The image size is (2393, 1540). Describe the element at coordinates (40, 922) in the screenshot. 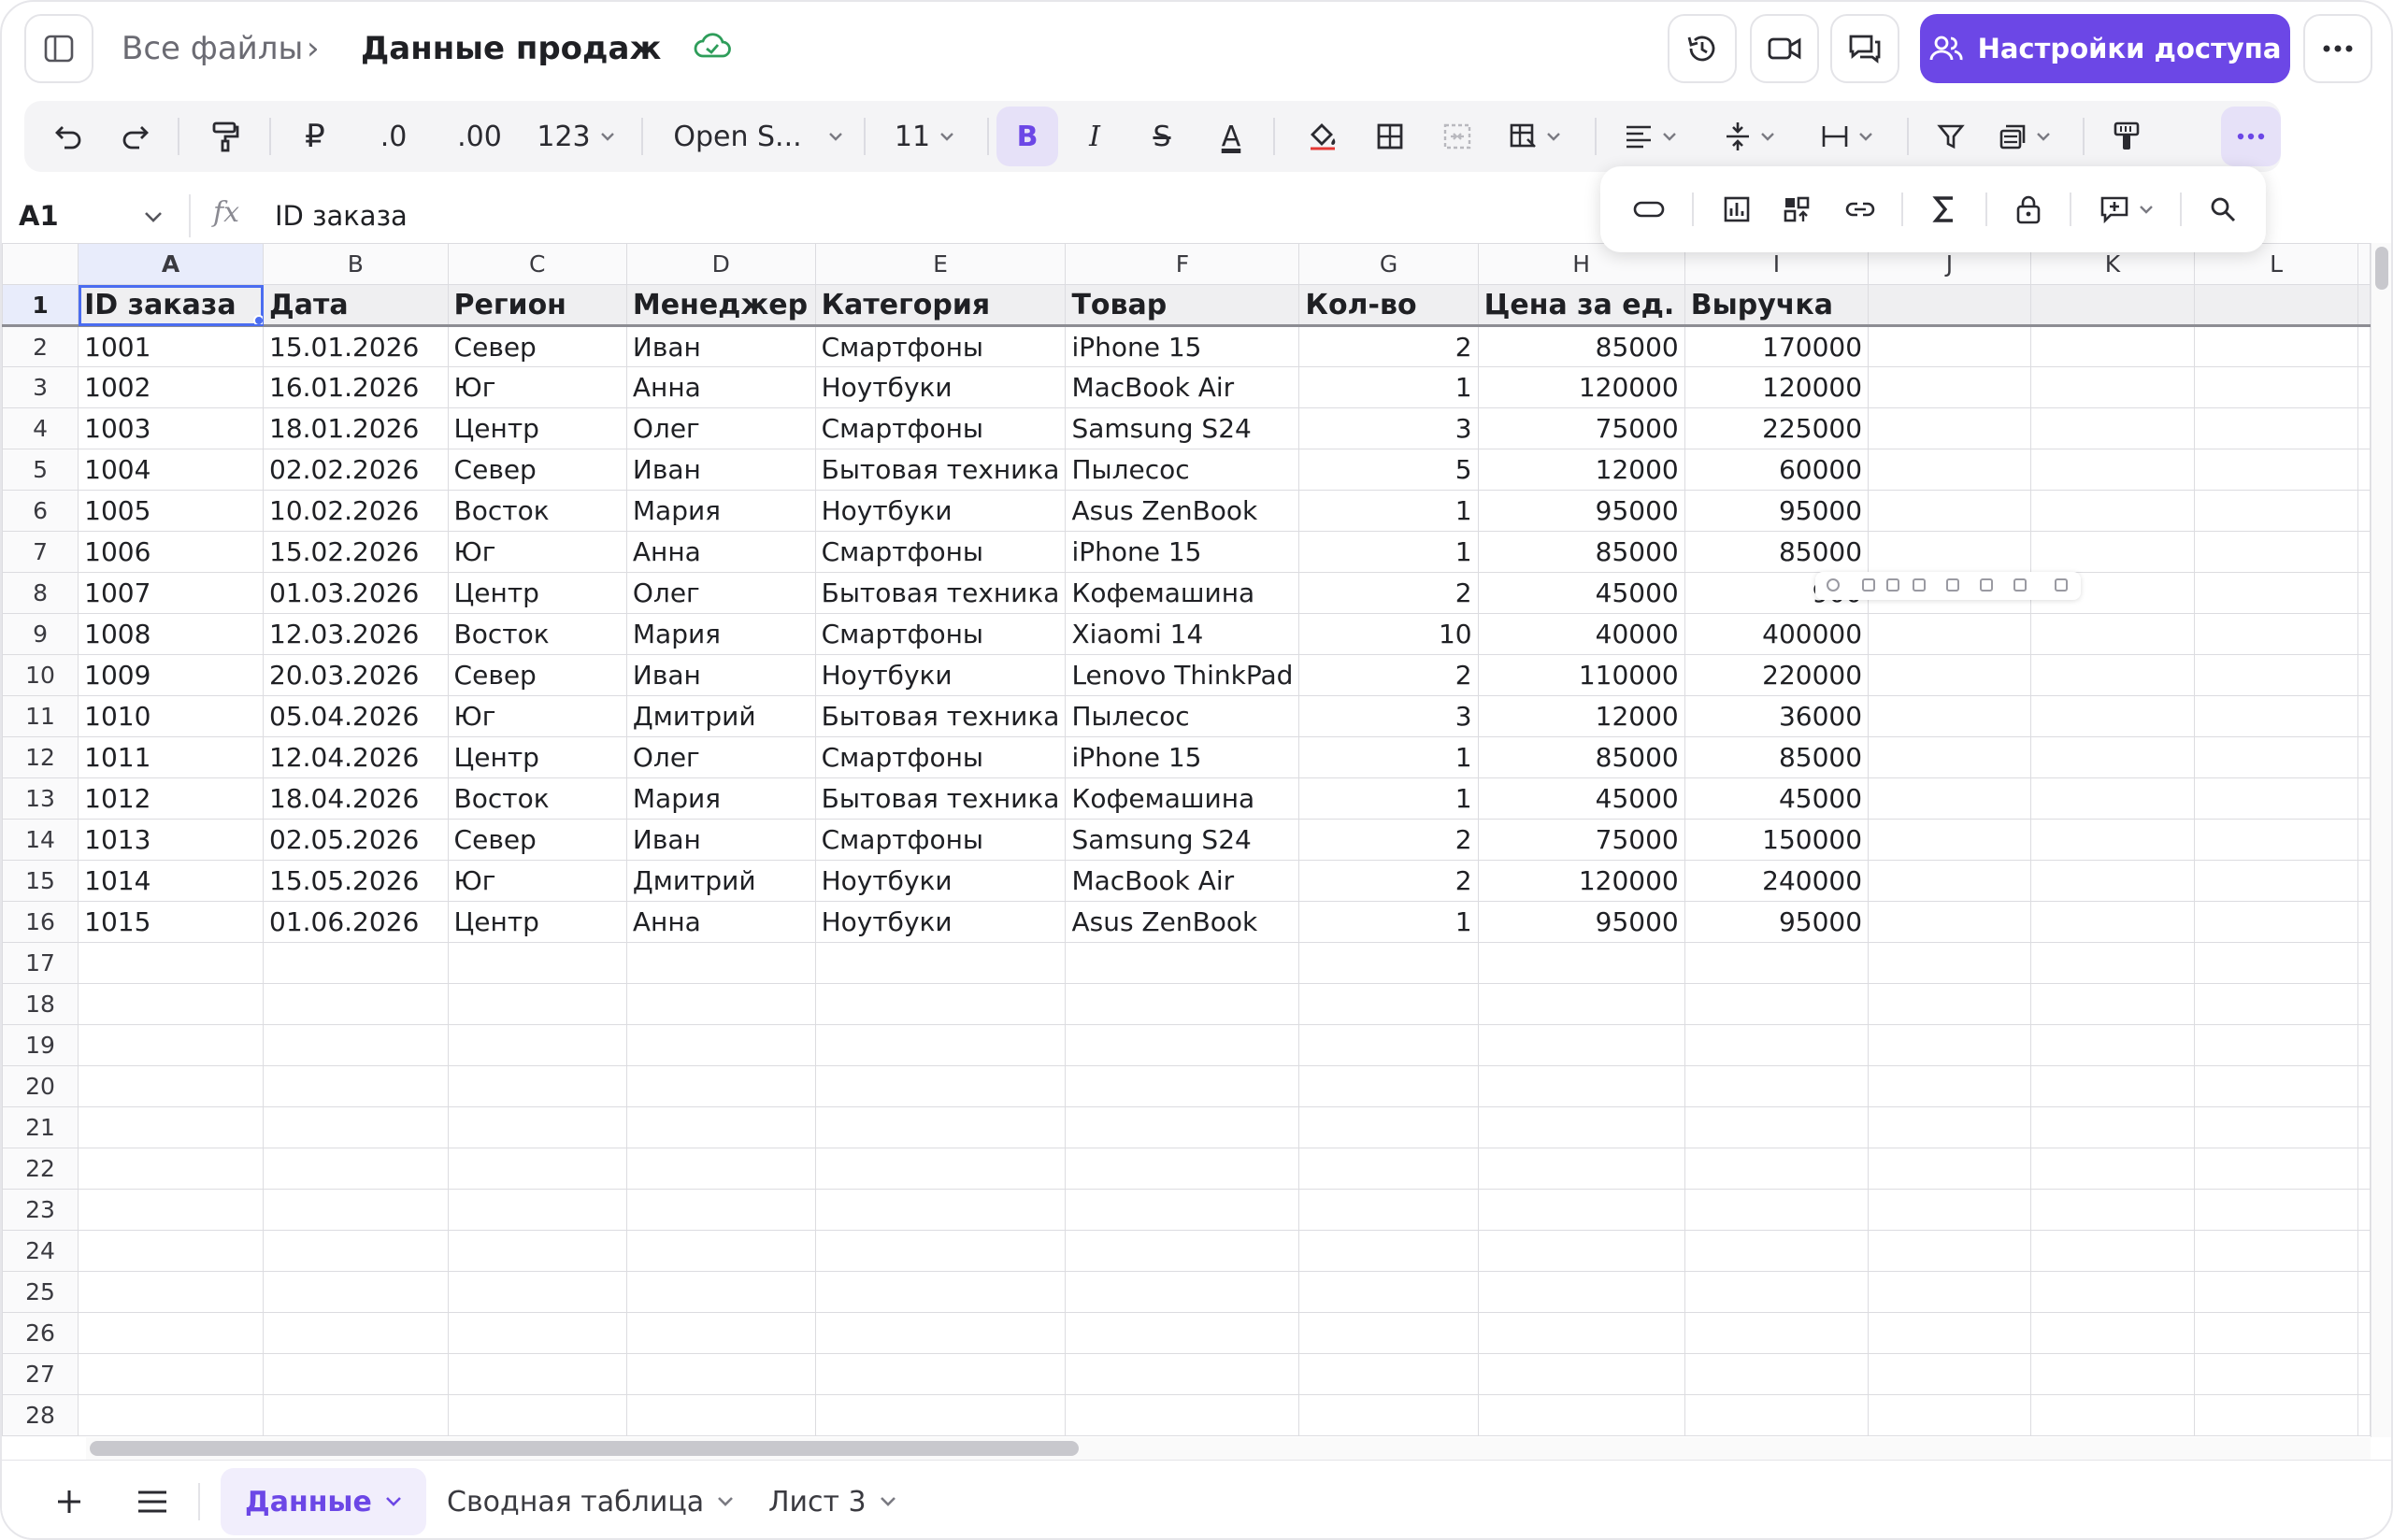

I see `row-header: 16` at that location.